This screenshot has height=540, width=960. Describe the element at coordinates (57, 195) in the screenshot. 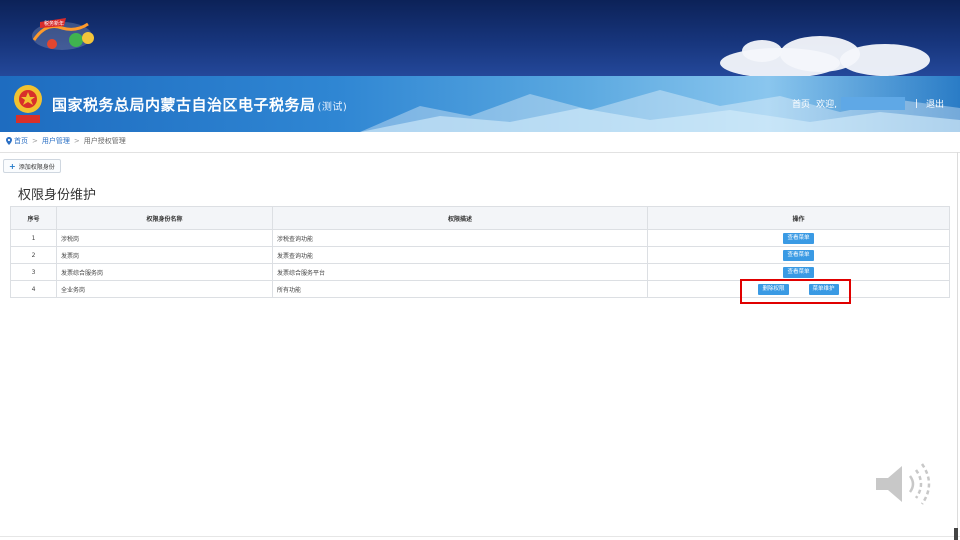

I see `section-title: 权限身份维护` at that location.